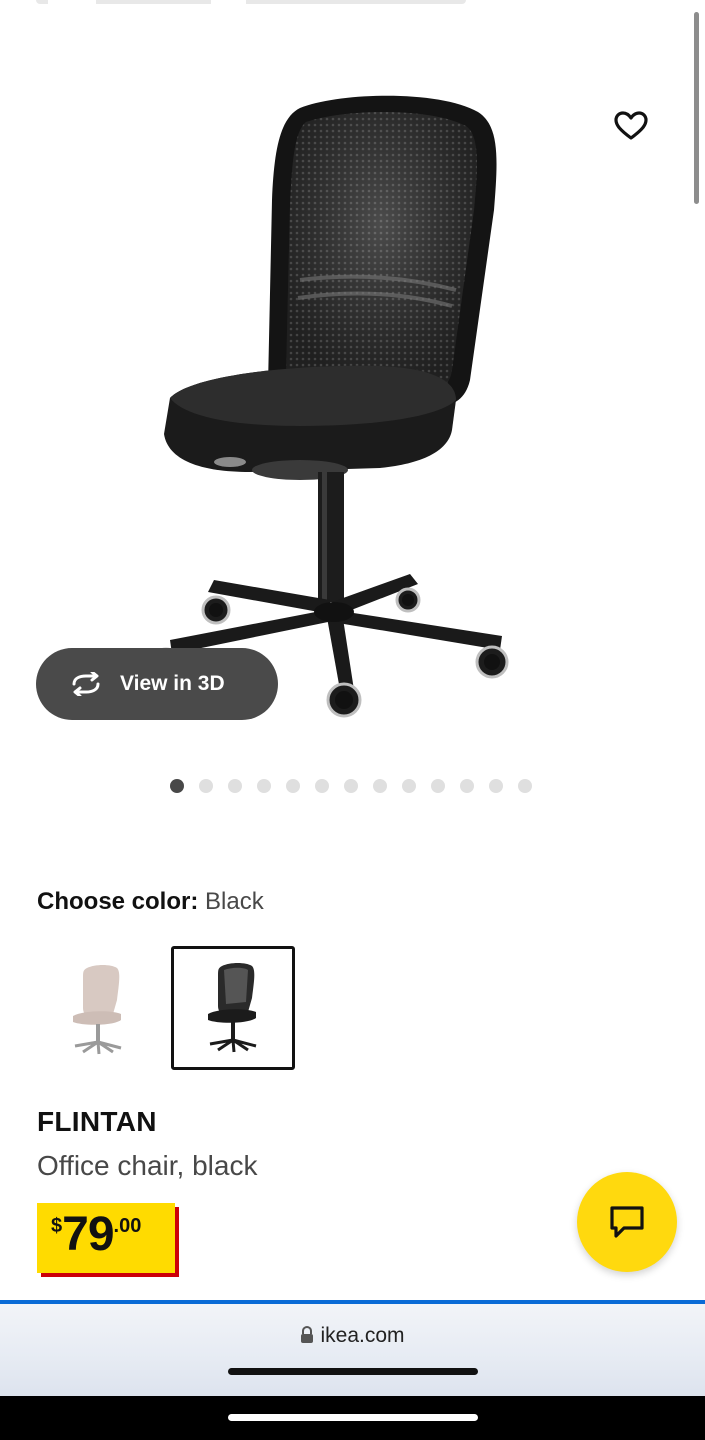 The height and width of the screenshot is (1440, 705). I want to click on image-carousel-dots, so click(351, 786).